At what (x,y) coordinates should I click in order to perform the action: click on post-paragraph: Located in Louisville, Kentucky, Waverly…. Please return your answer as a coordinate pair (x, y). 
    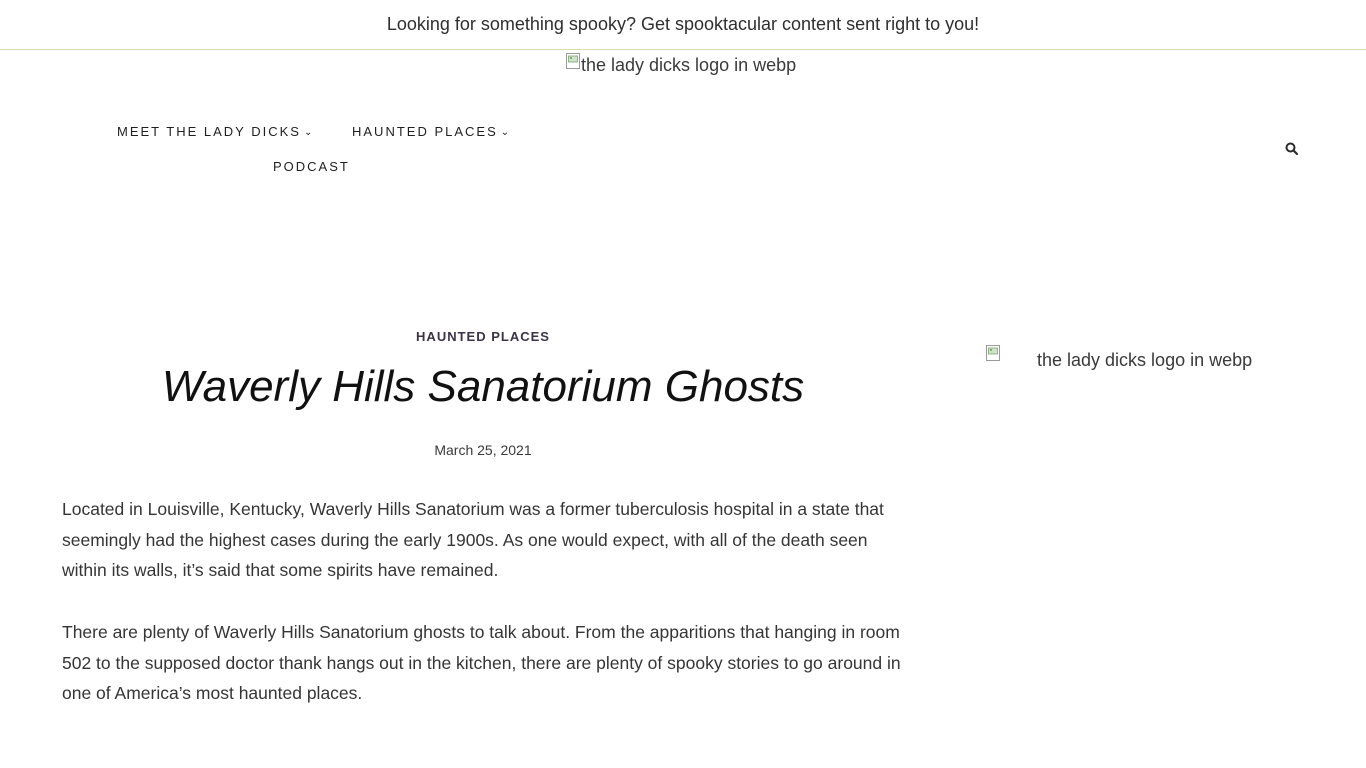
    Looking at the image, I should click on (473, 539).